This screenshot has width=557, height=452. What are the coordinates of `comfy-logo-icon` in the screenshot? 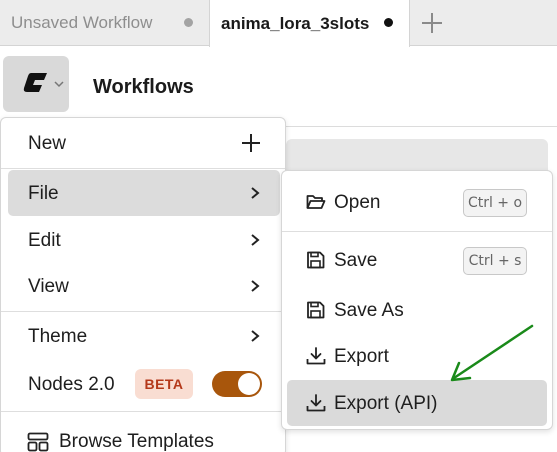 It's located at (35, 82).